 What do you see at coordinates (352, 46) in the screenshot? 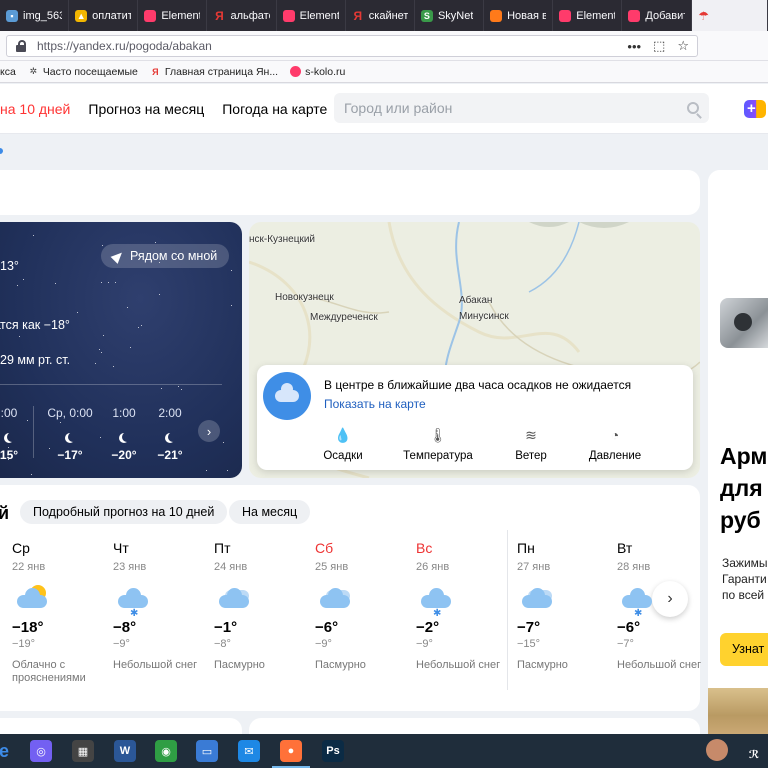
I see `address-bar: https://yandex.ru/pogoda/abakan ••• ⬚ ☆` at bounding box center [352, 46].